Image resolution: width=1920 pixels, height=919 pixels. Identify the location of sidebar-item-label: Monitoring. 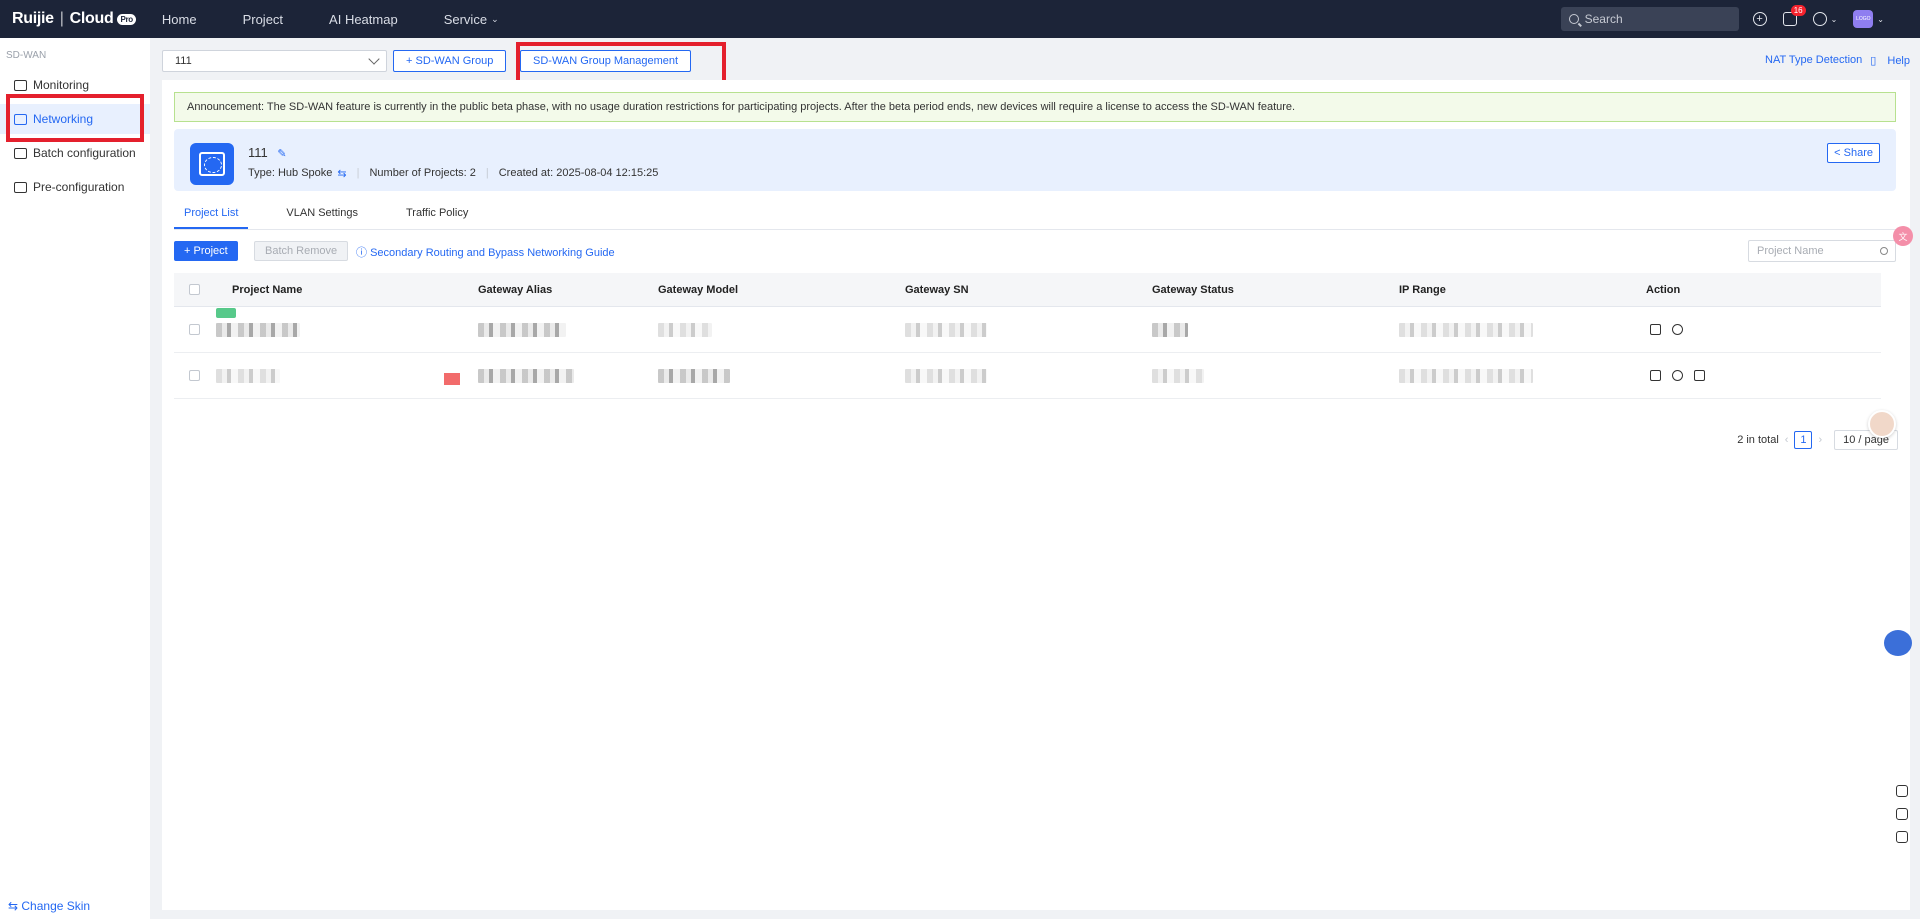
(61, 85).